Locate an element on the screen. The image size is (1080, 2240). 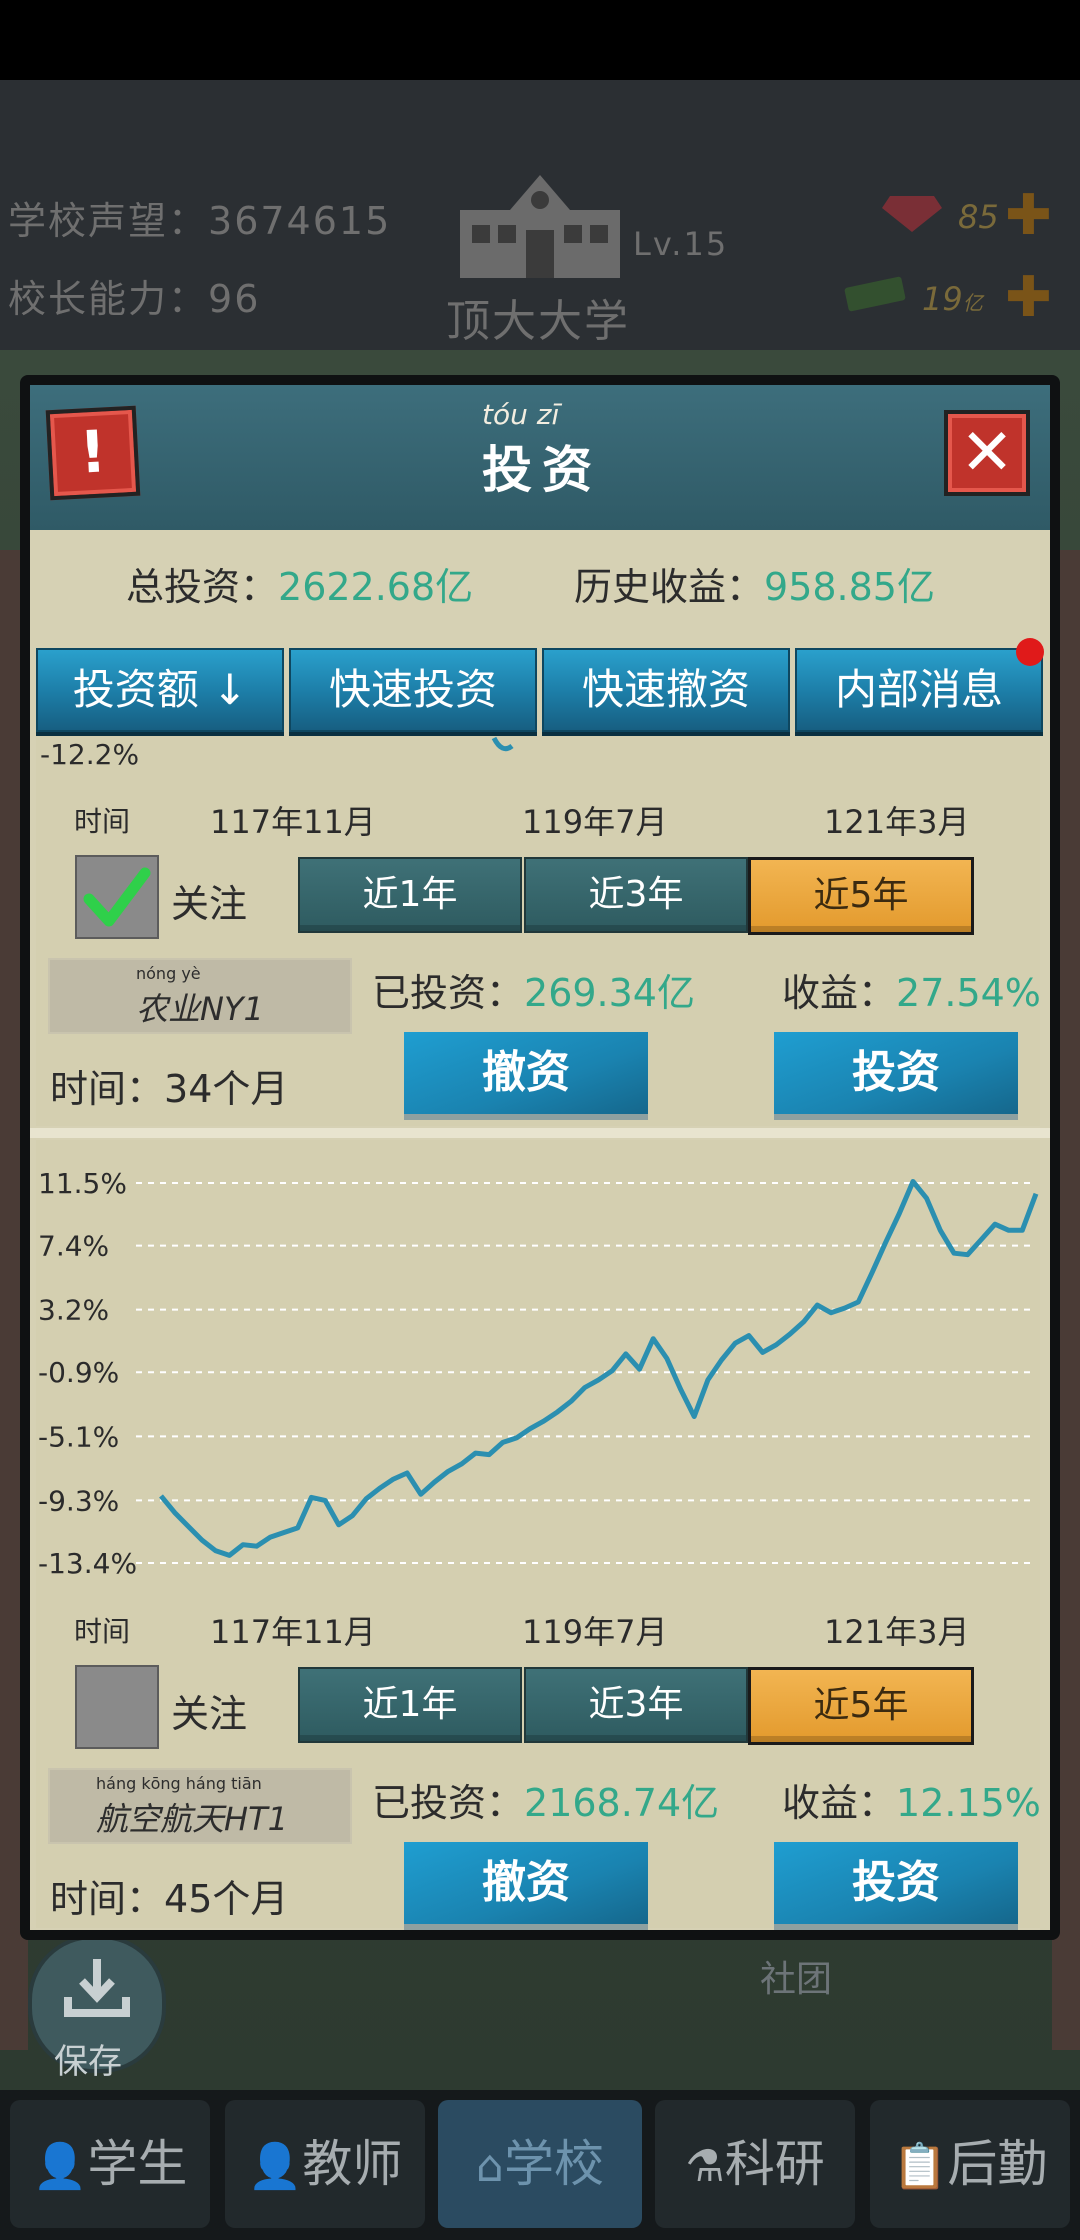
money-icon is located at coordinates (875, 294).